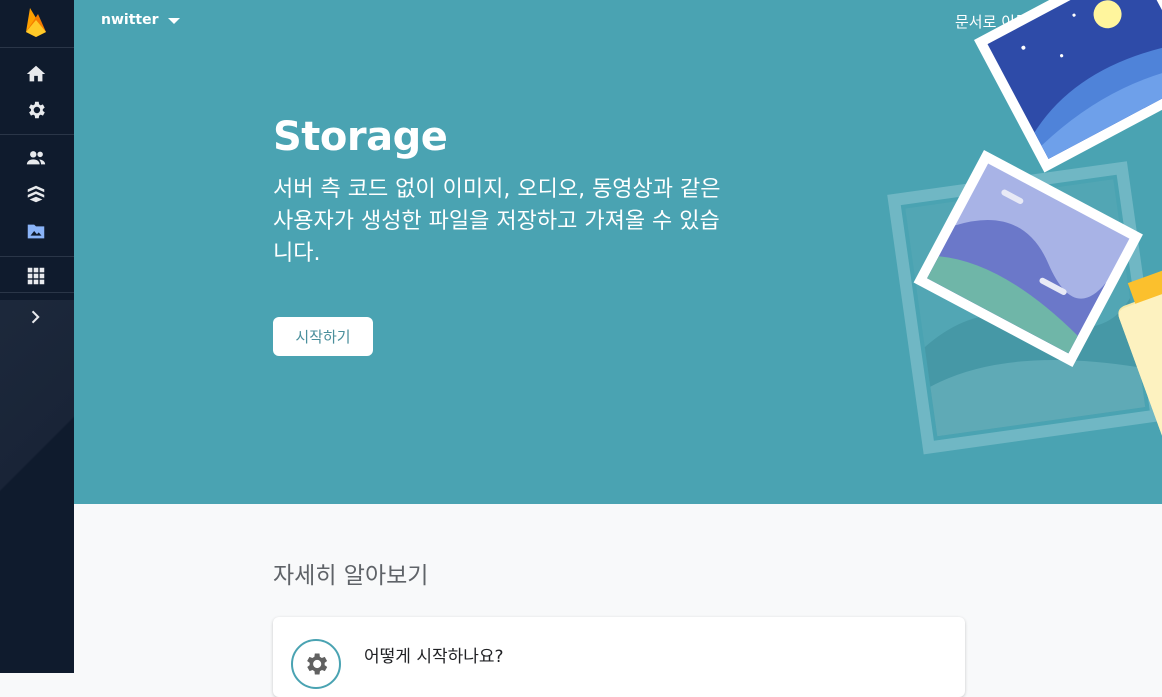 This screenshot has height=697, width=1162. What do you see at coordinates (130, 20) in the screenshot?
I see `project-name: nwitter` at bounding box center [130, 20].